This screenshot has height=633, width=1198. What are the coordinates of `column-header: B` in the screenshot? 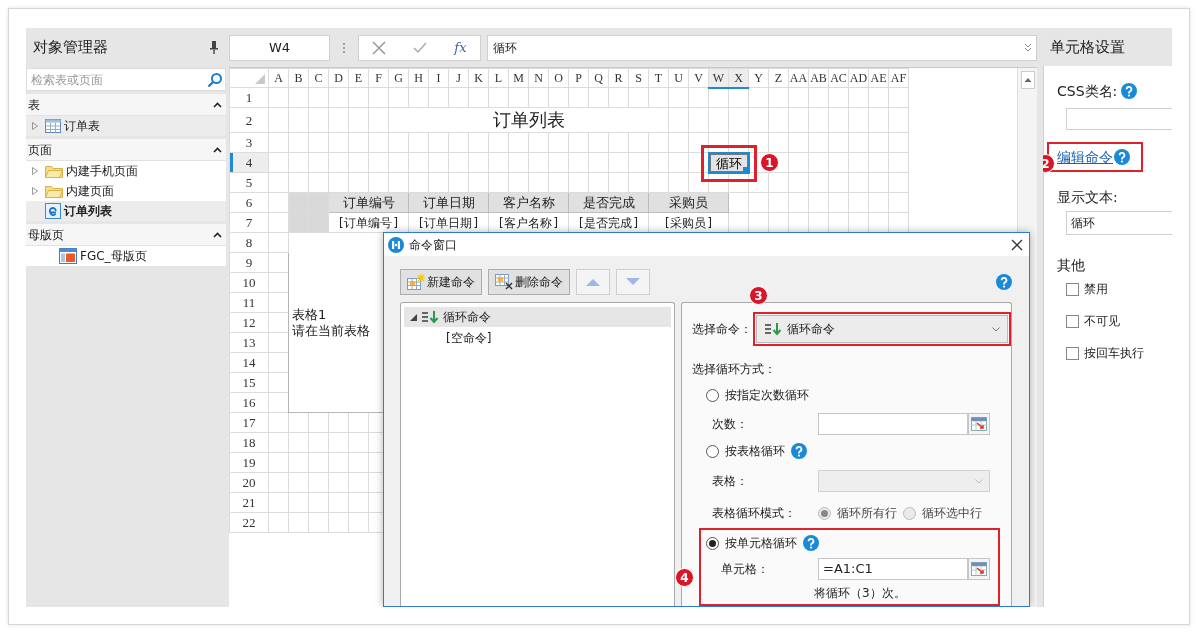 It's located at (298, 78).